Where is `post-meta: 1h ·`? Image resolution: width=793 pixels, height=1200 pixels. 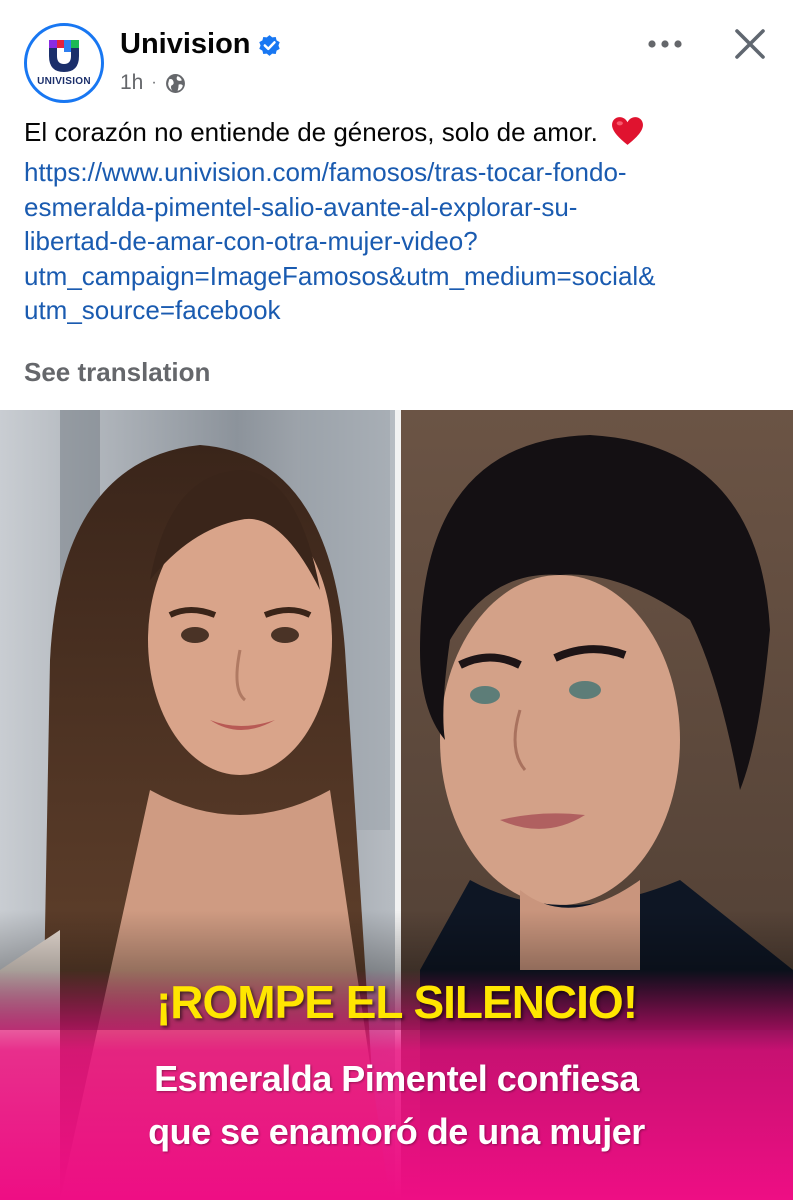 post-meta: 1h · is located at coordinates (153, 83).